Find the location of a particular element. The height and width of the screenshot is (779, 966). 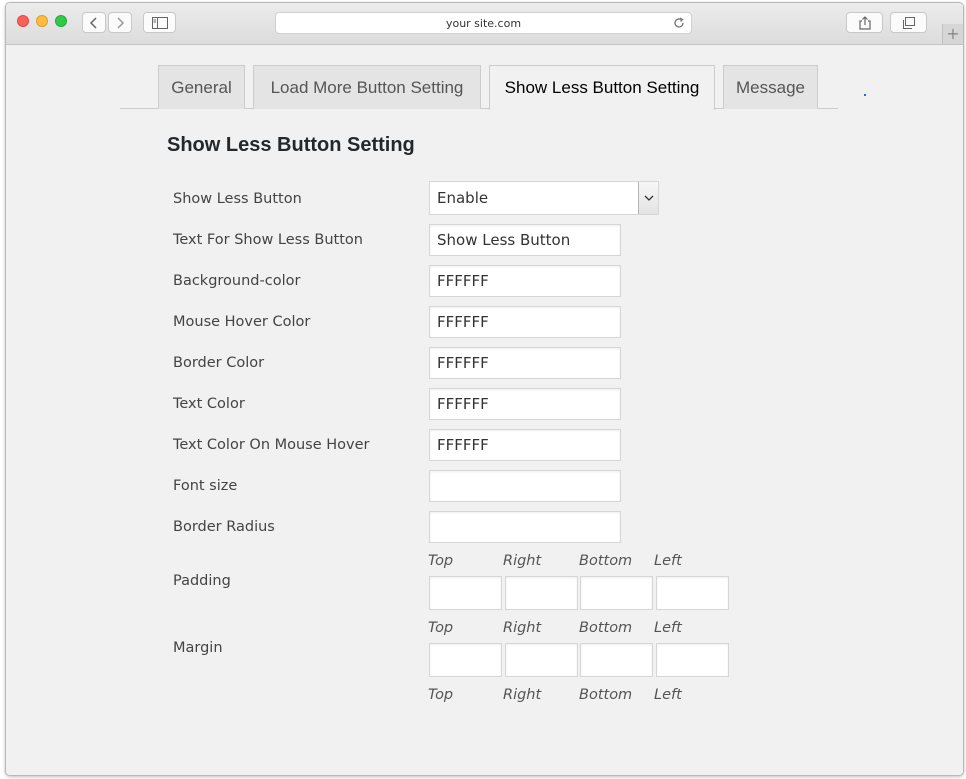

padding-right-input is located at coordinates (541, 593).